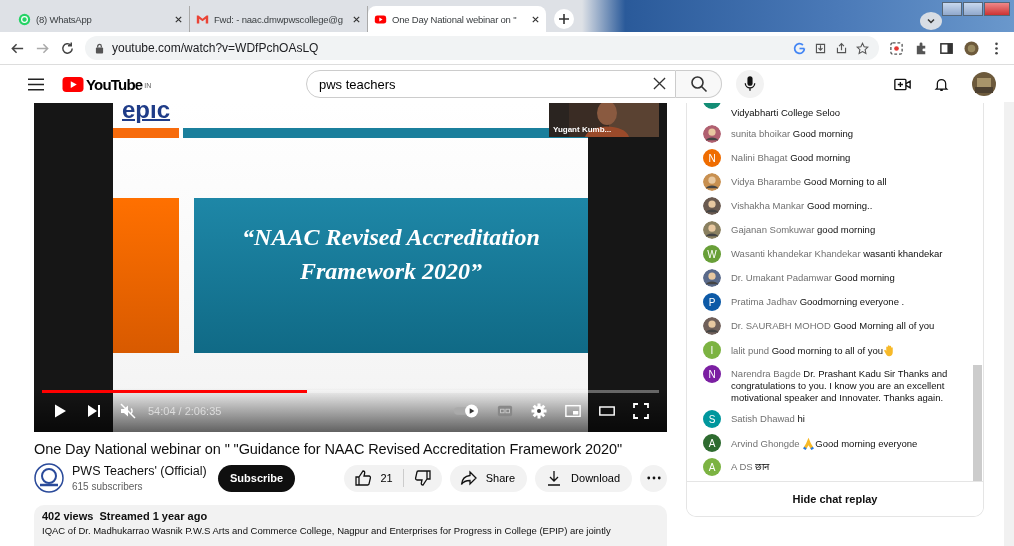 This screenshot has width=1014, height=546. Describe the element at coordinates (146, 133) in the screenshot. I see `slide-accent-bar` at that location.